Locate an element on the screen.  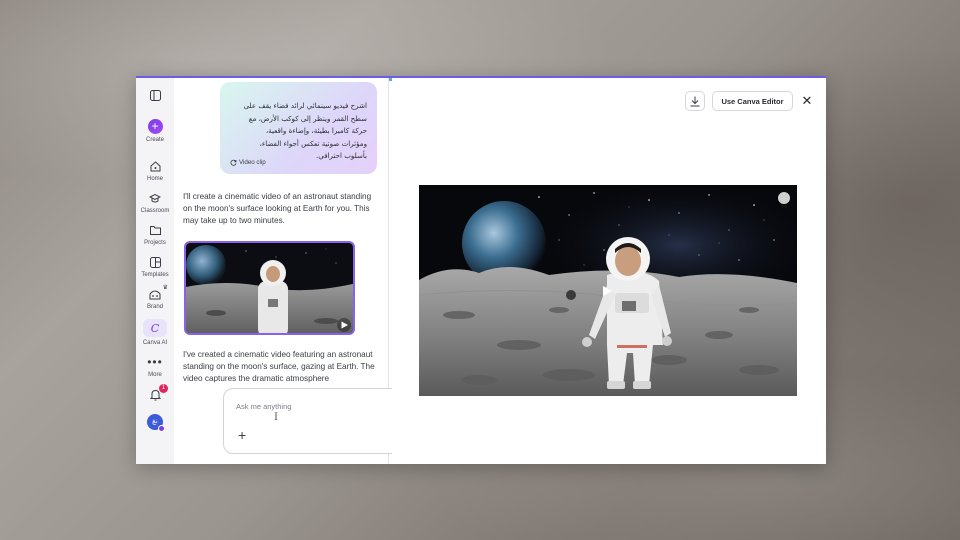
sidebar-item-classroom: Classroom is located at coordinates (155, 202).